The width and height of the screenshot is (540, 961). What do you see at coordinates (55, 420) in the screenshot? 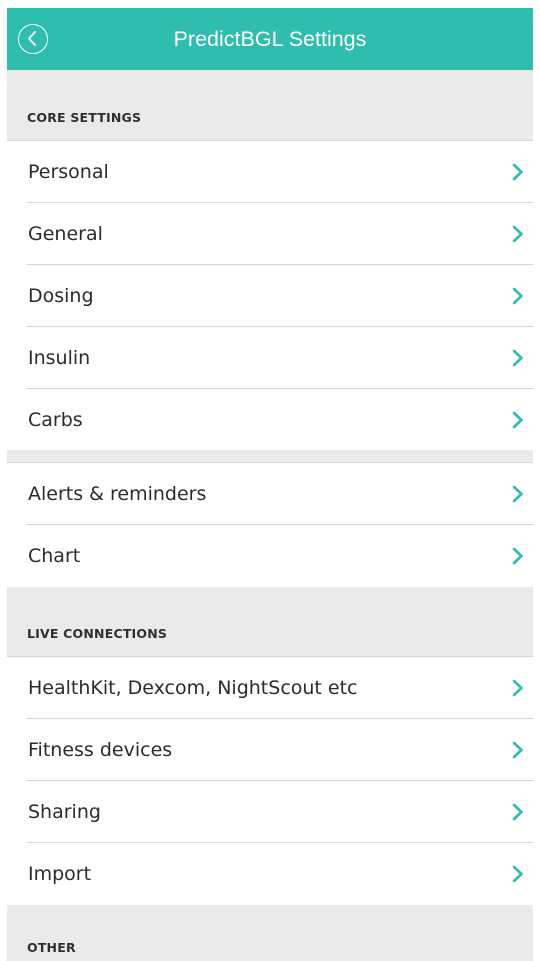
I see `row-label: Carbs` at bounding box center [55, 420].